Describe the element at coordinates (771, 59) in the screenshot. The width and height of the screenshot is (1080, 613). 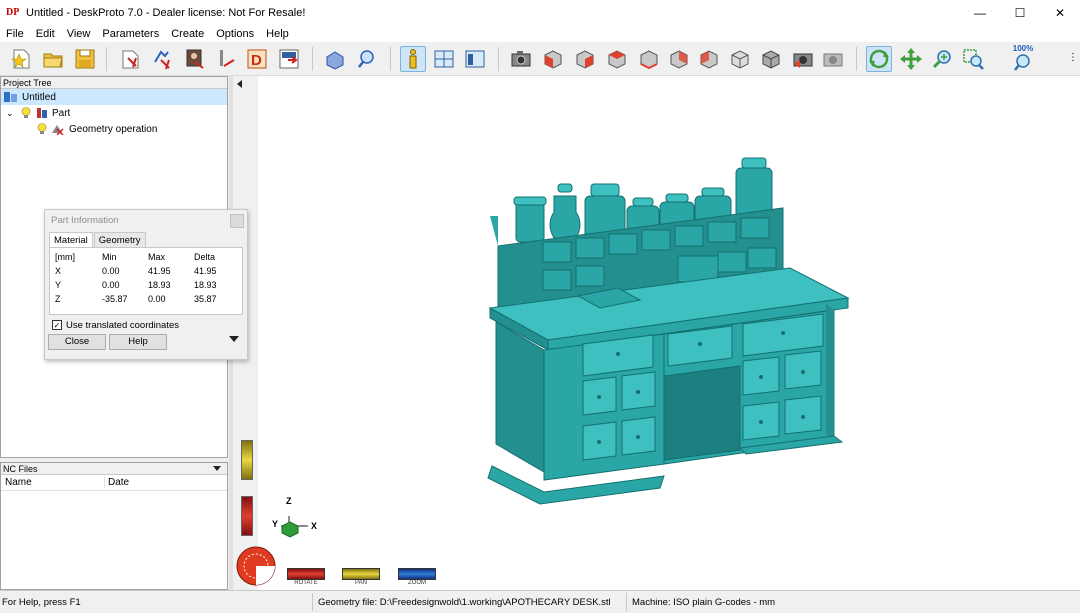
I see `view-iso2-icon` at that location.